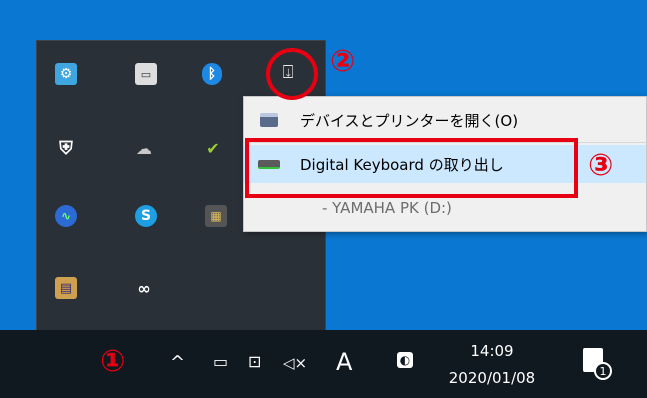  I want to click on step-3-label: ③, so click(601, 165).